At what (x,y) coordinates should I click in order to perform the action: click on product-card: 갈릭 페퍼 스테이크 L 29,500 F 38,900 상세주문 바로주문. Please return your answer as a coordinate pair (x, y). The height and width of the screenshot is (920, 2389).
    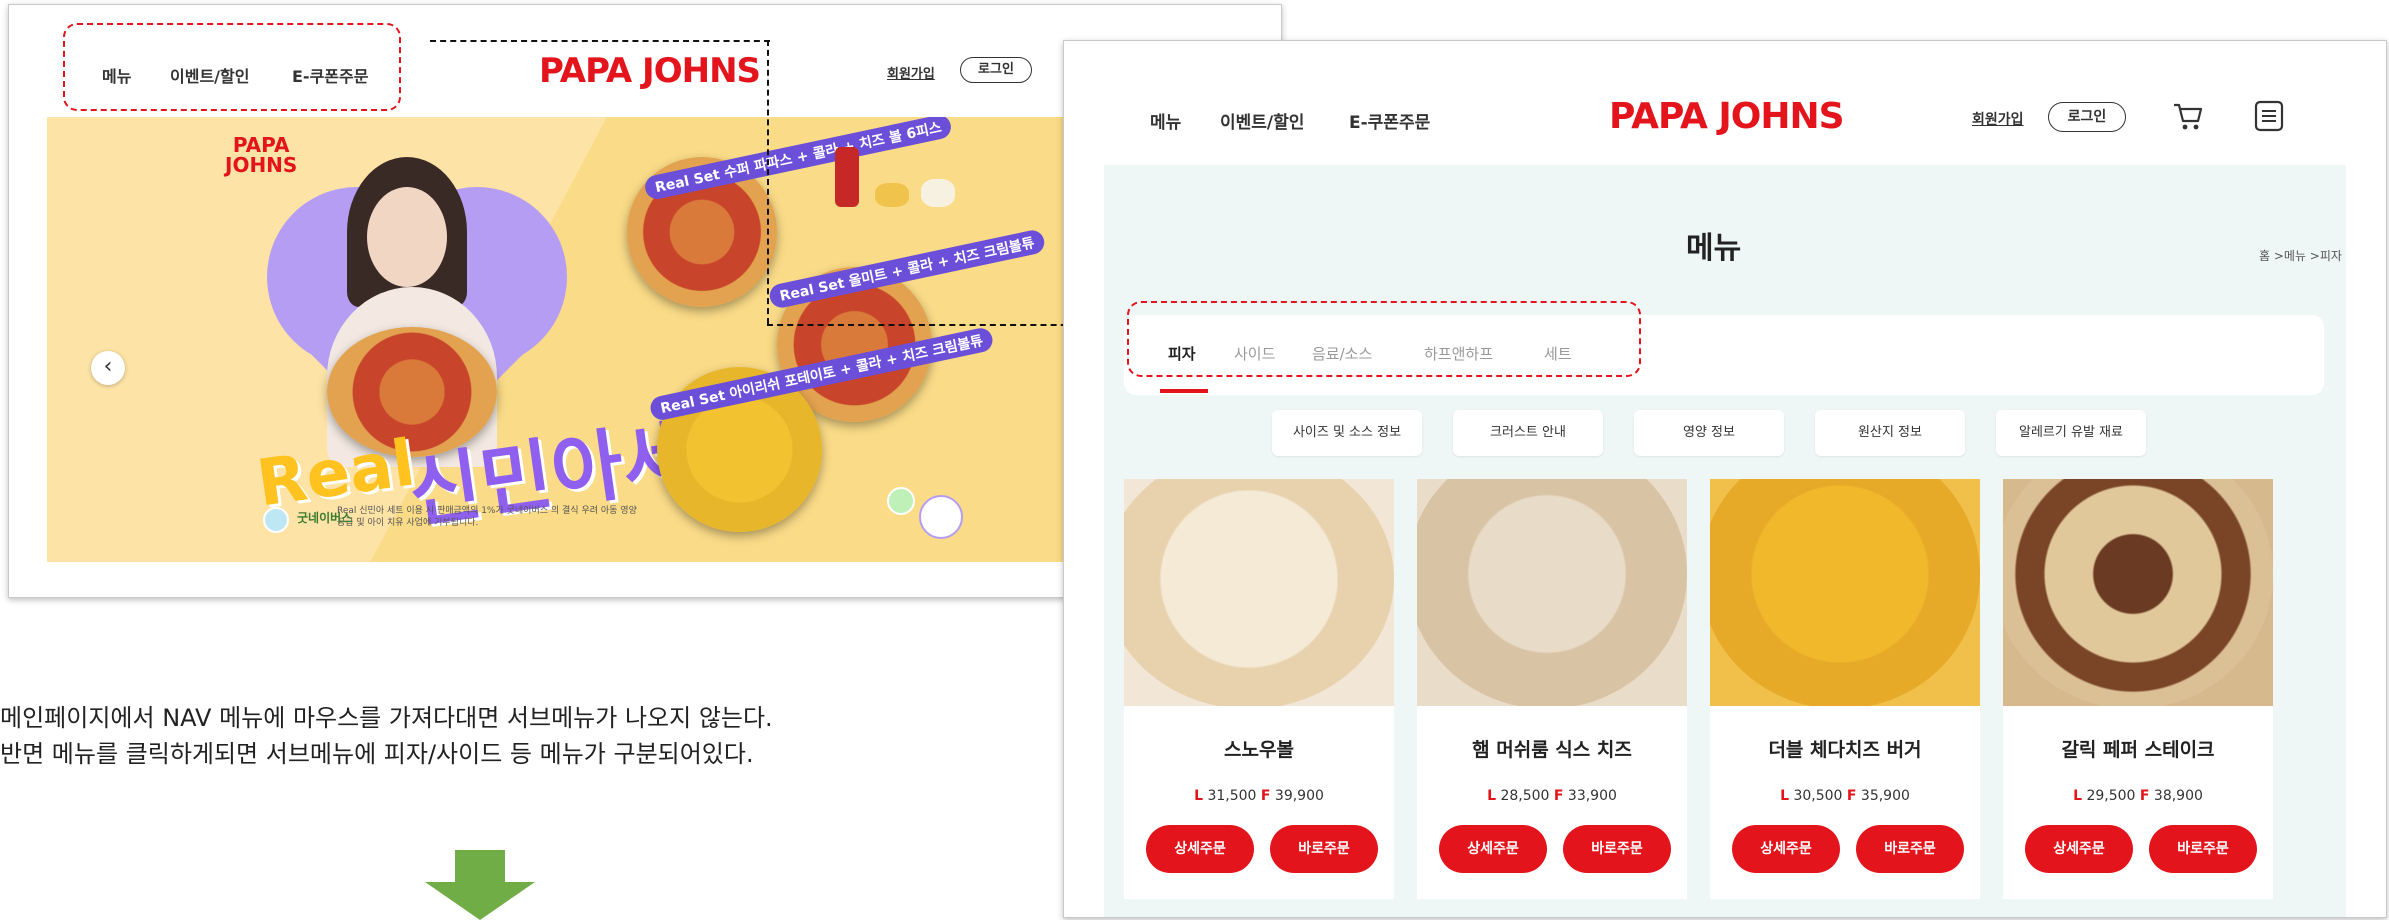
    Looking at the image, I should click on (2138, 689).